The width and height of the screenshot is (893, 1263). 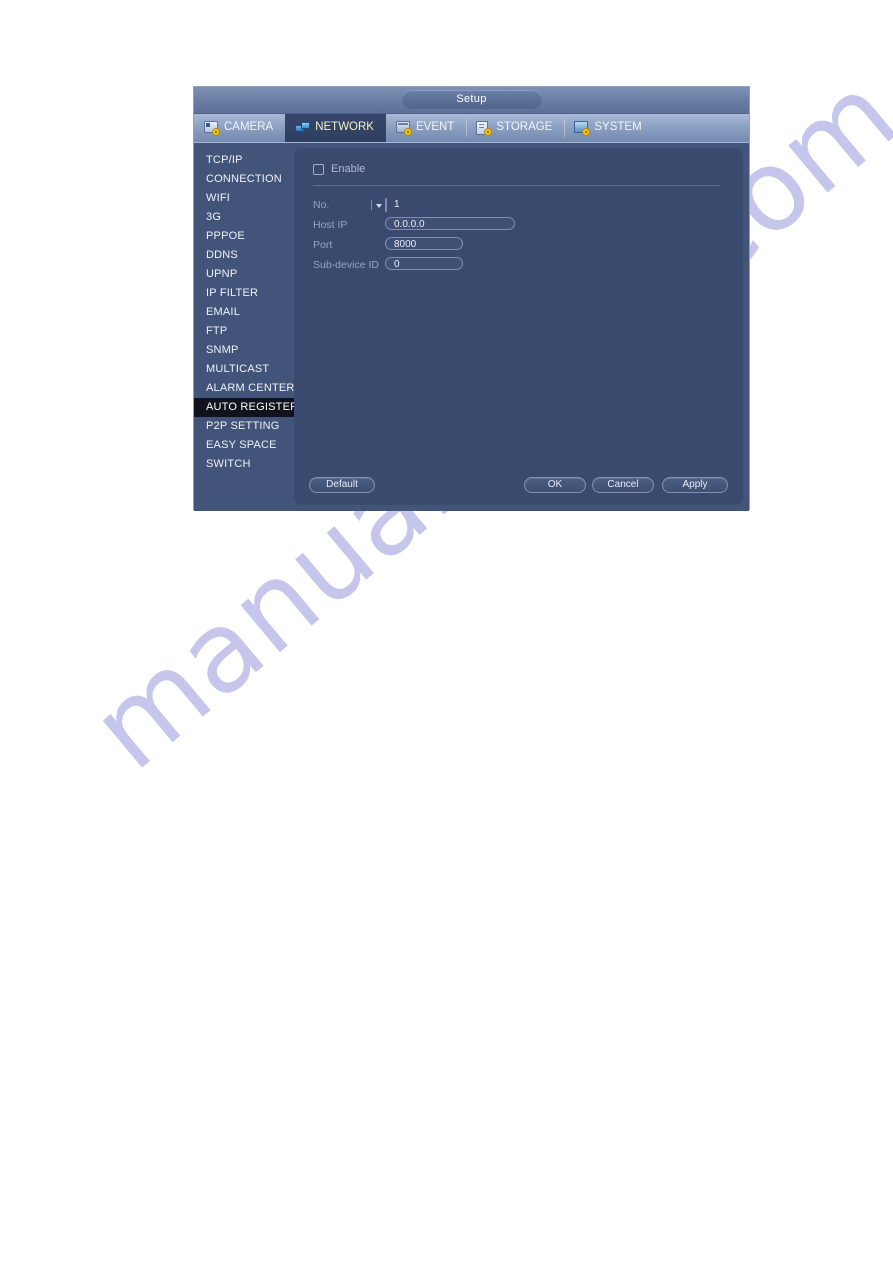 What do you see at coordinates (397, 204) in the screenshot?
I see `no-value: 1` at bounding box center [397, 204].